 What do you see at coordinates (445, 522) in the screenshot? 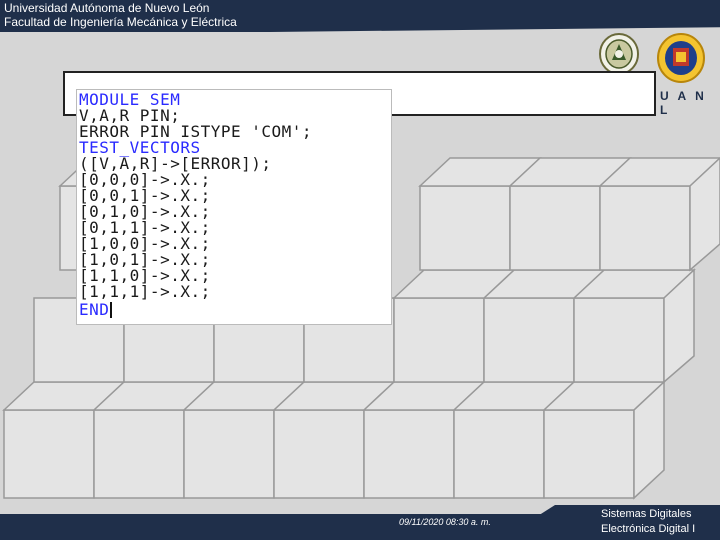
I see `slide-date: 09/11/2020 08:30 a. m.` at bounding box center [445, 522].